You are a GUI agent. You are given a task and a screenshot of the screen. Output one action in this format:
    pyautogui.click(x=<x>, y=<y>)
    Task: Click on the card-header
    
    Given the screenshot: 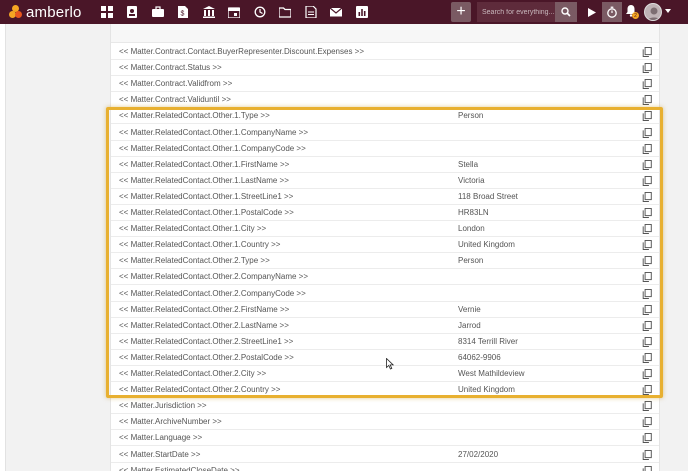 What is the action you would take?
    pyautogui.click(x=385, y=33)
    